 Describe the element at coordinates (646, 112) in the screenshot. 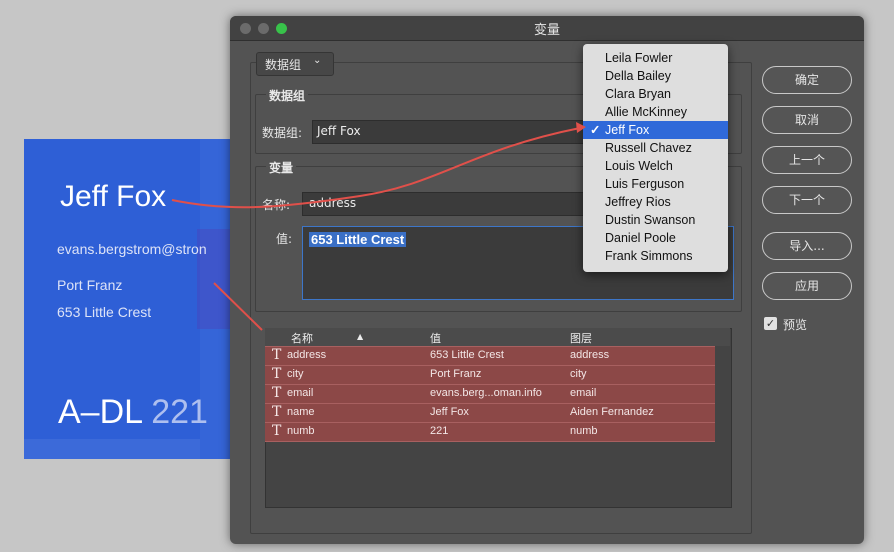

I see `dropdown-item-label: Allie McKinney` at that location.